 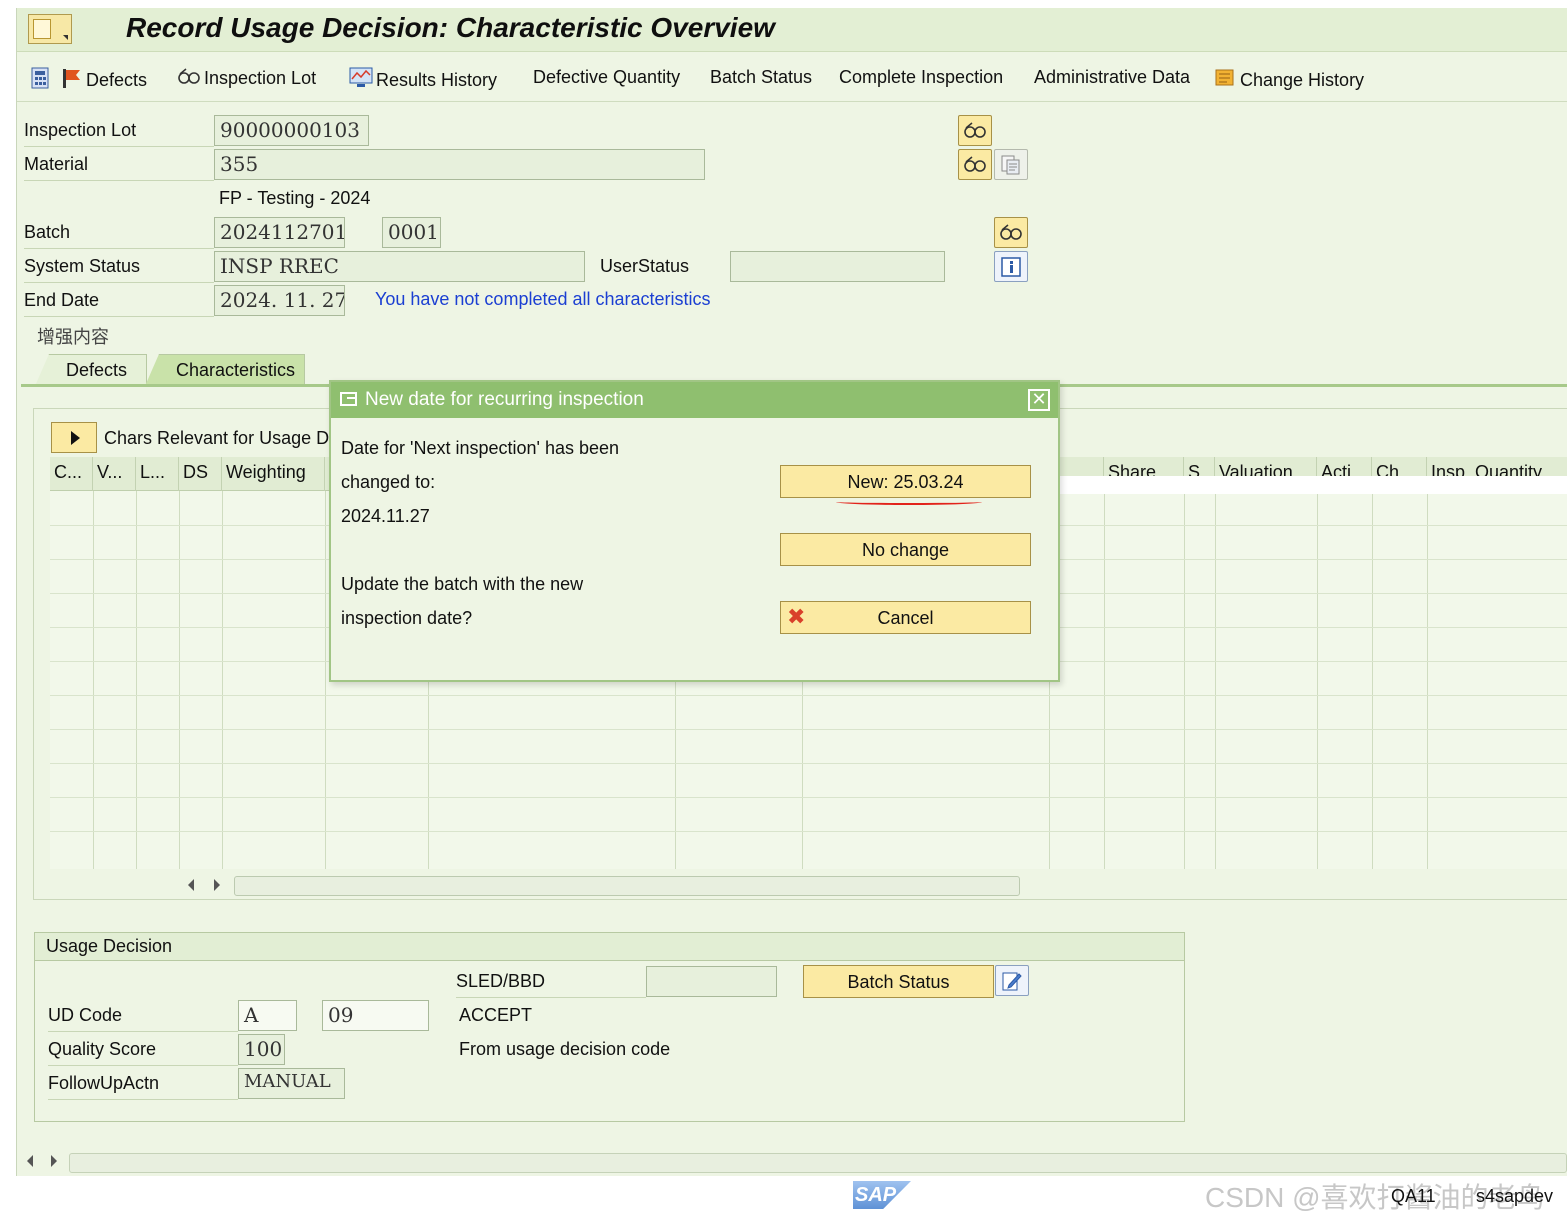 What do you see at coordinates (423, 80) in the screenshot?
I see `results-history-button: Results History` at bounding box center [423, 80].